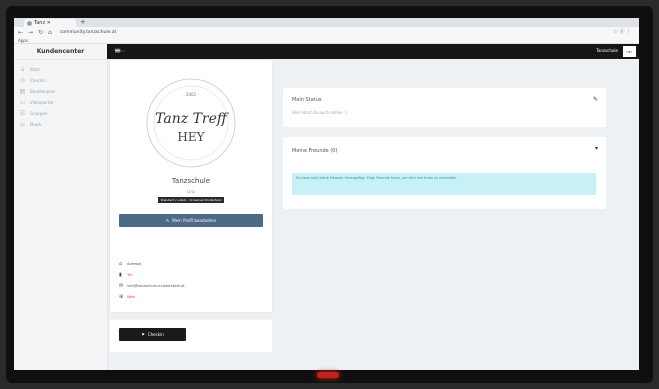  I want to click on school-name: Tanzschule, so click(191, 181).